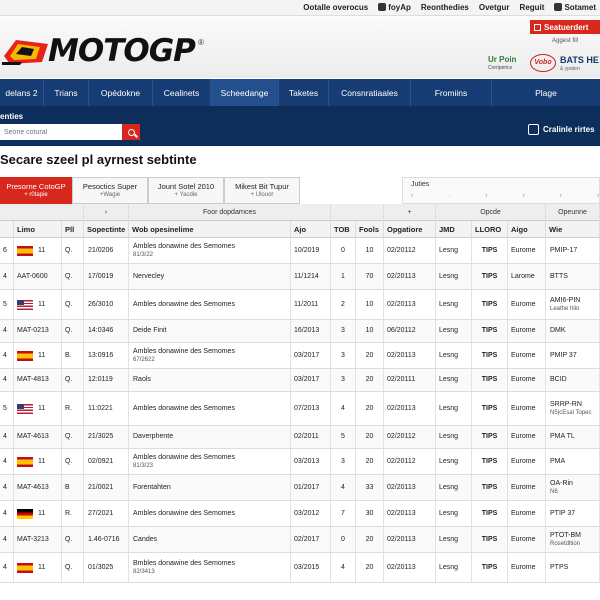 The height and width of the screenshot is (600, 600). Describe the element at coordinates (454, 539) in the screenshot. I see `jmd-cell: Lesng` at that location.